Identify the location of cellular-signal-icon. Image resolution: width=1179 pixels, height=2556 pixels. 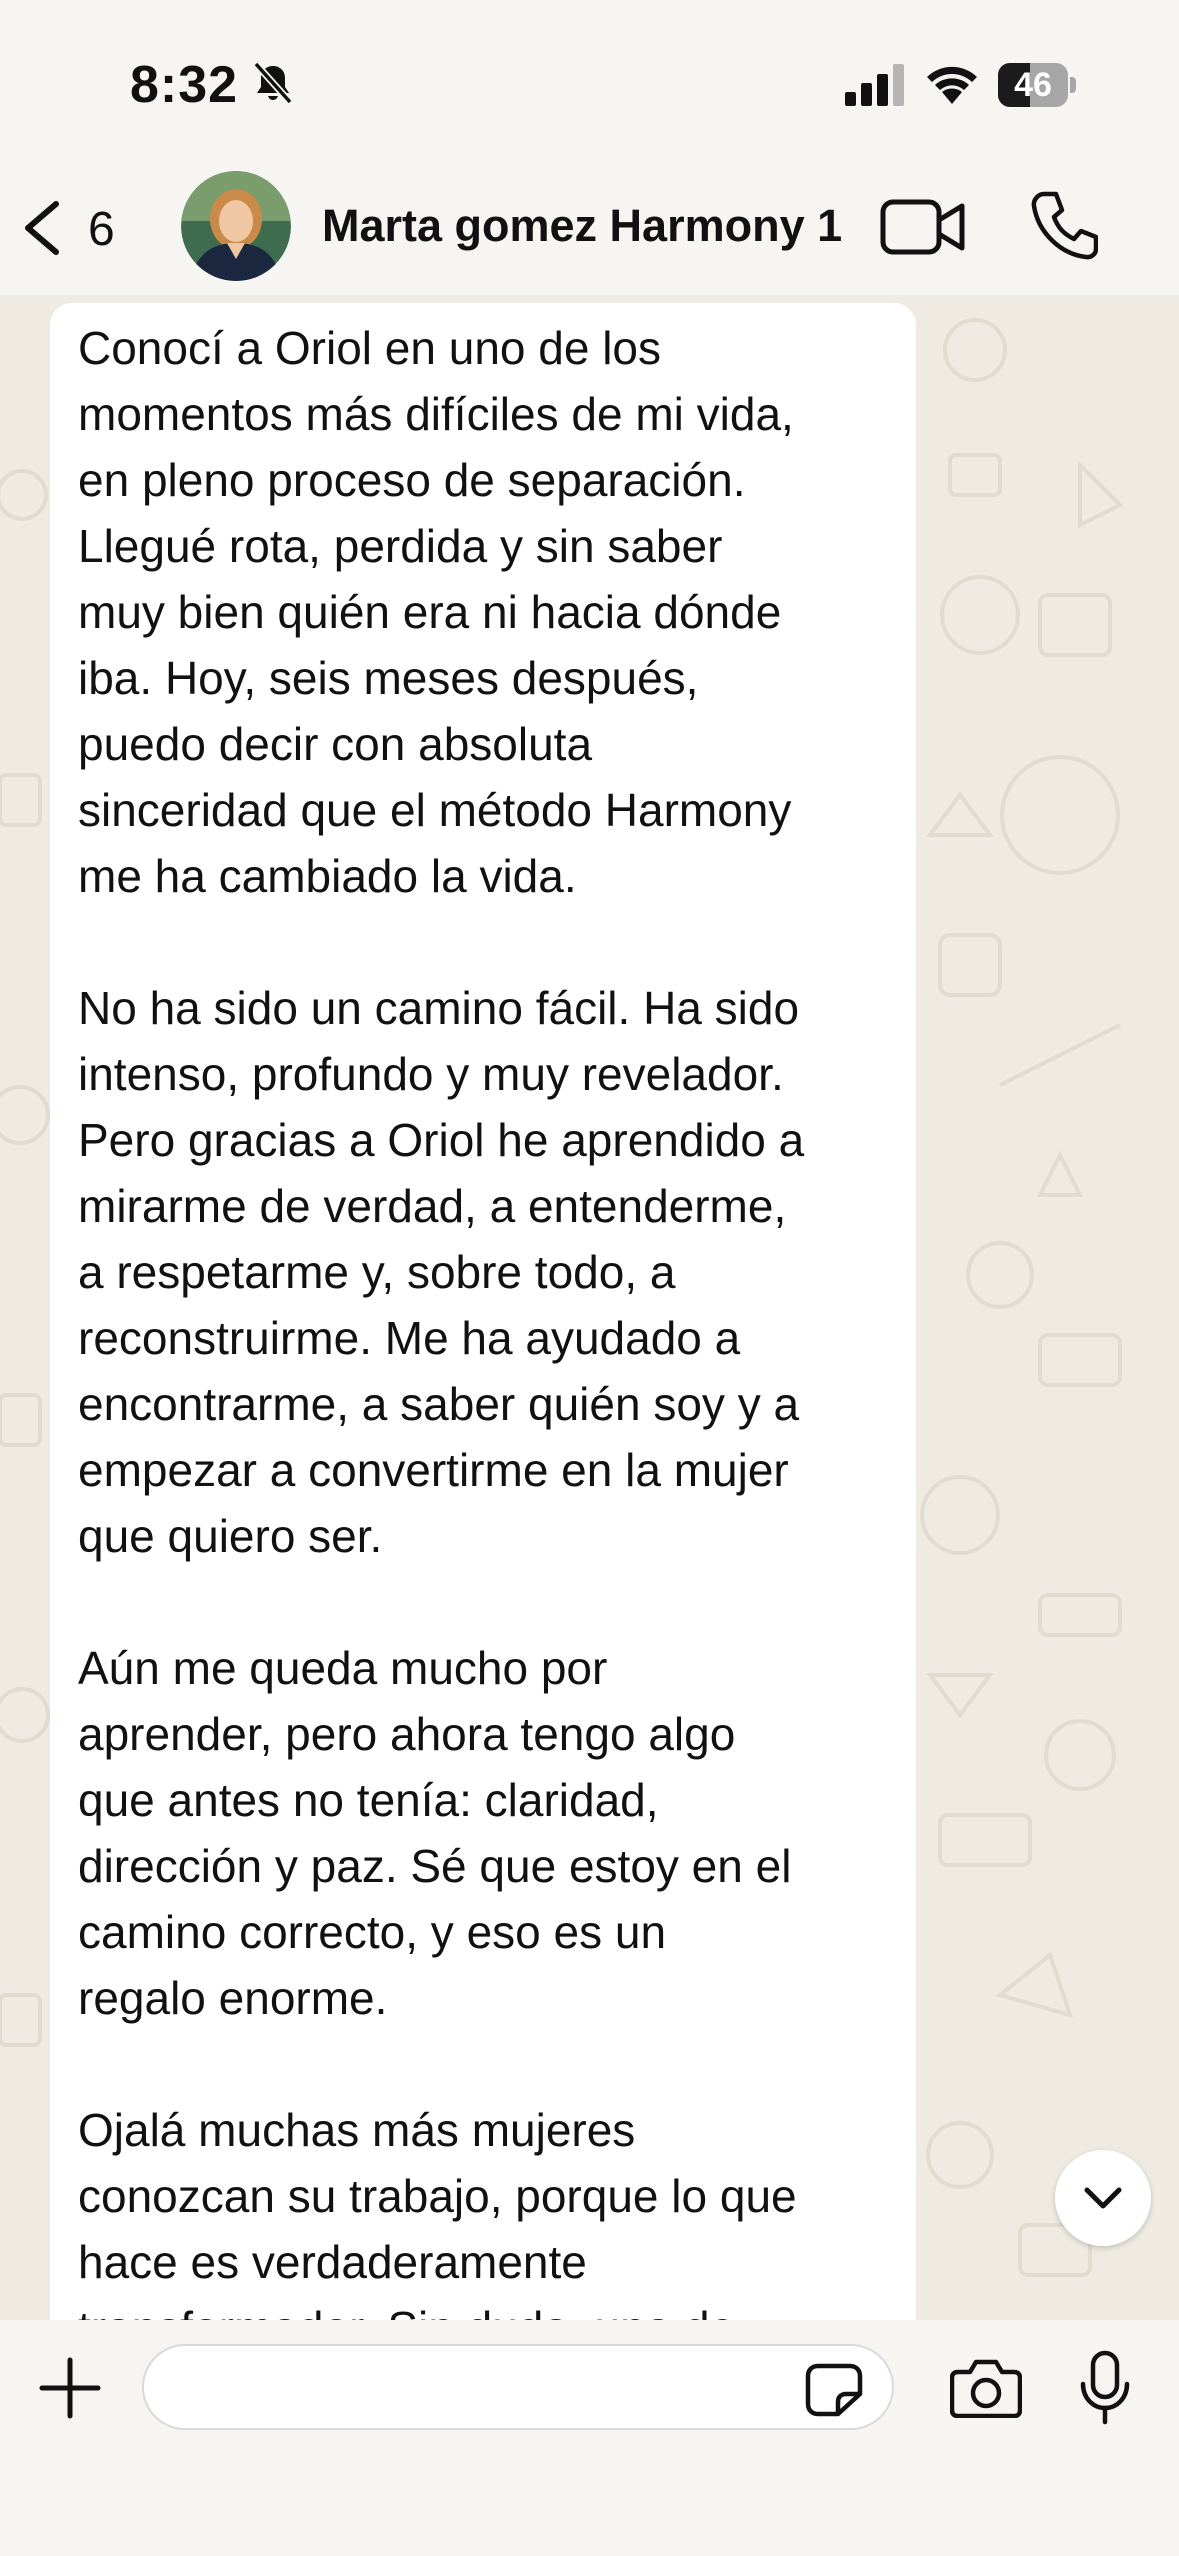
(874, 85).